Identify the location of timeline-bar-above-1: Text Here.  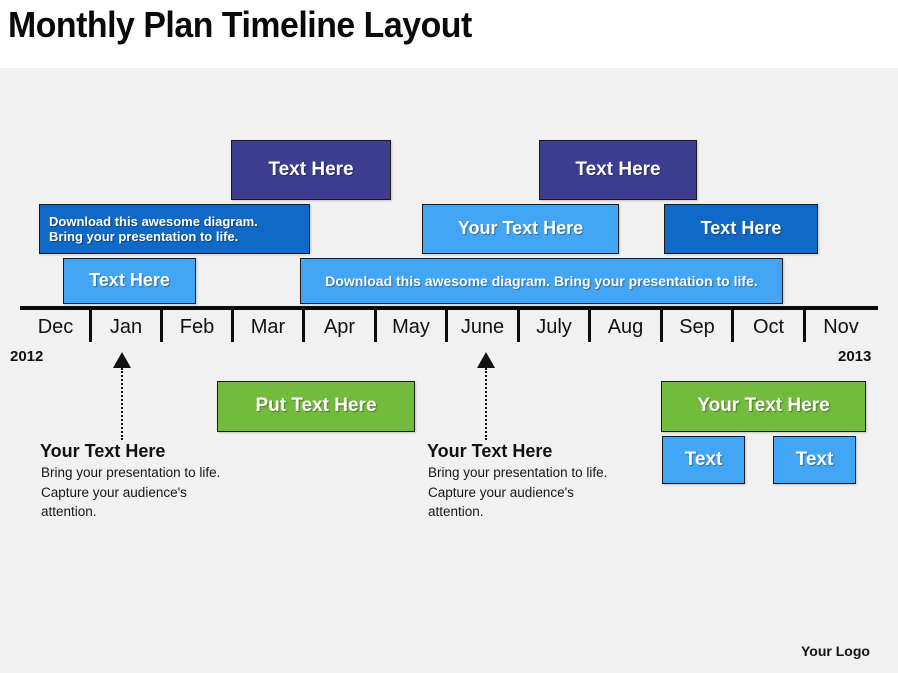
(311, 170).